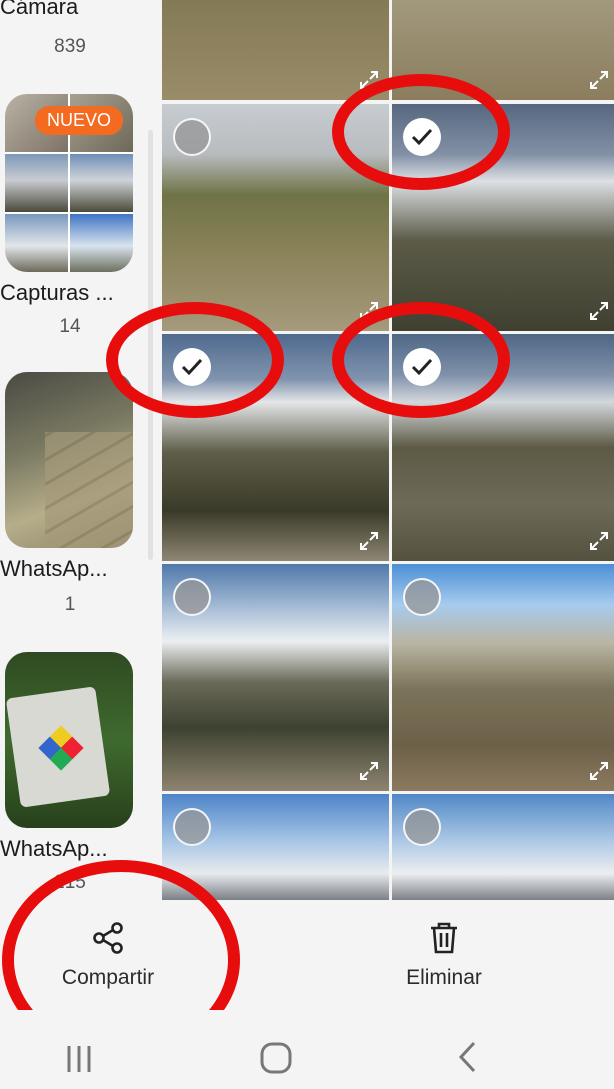 This screenshot has width=614, height=1089. I want to click on album-label-camera: Cámara, so click(39, 9).